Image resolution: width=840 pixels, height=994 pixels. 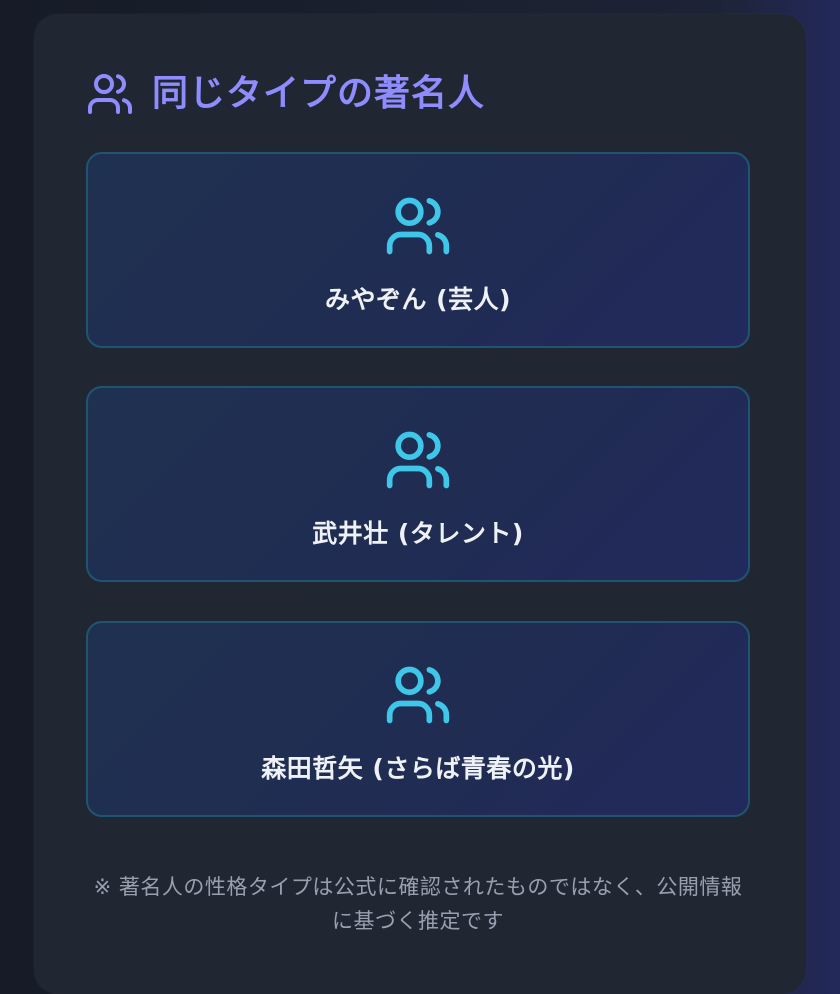 I want to click on celebrity-name: 森田哲矢 (さらば青春の光), so click(x=418, y=768).